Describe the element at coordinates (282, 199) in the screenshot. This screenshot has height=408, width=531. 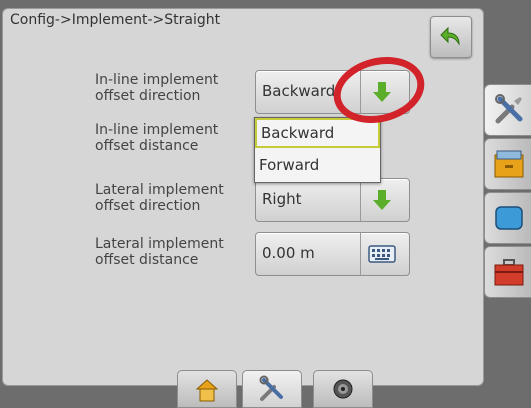
I see `lateral-offset-direction-value: Right` at that location.